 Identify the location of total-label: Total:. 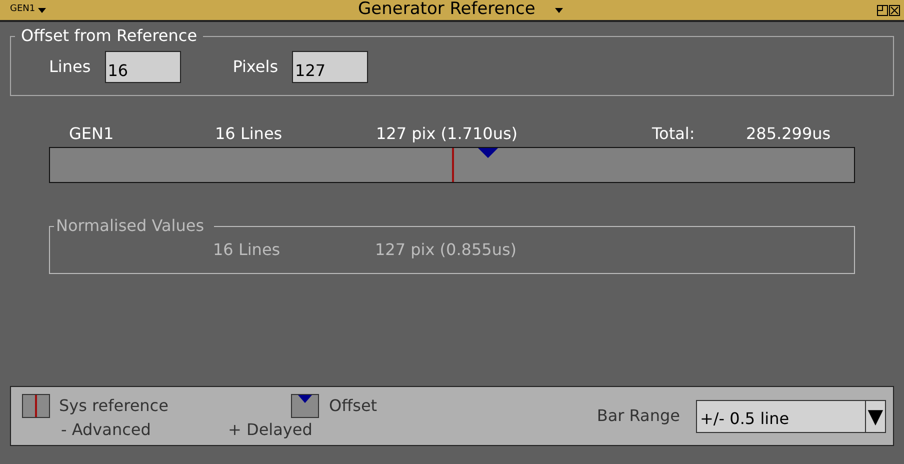
(674, 132).